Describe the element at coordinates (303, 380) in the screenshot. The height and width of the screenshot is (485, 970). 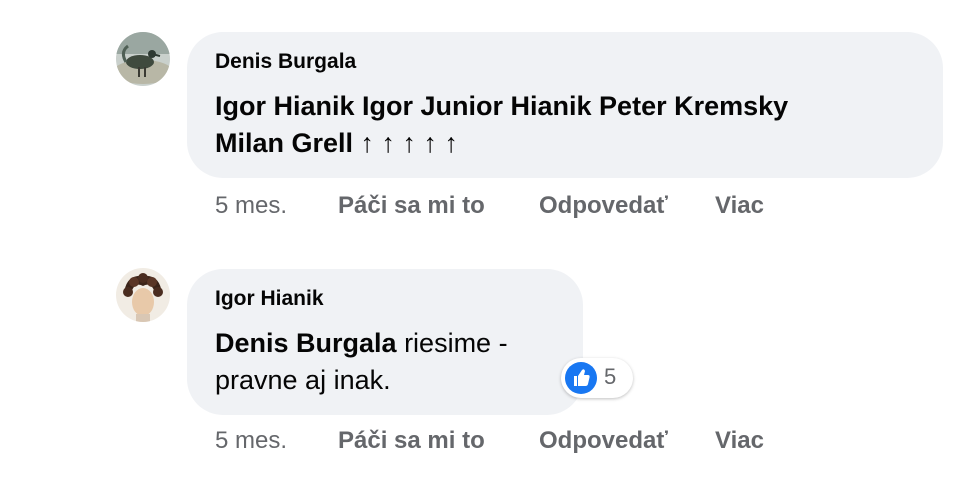
I see `comment-text-line: pravne aj inak.` at that location.